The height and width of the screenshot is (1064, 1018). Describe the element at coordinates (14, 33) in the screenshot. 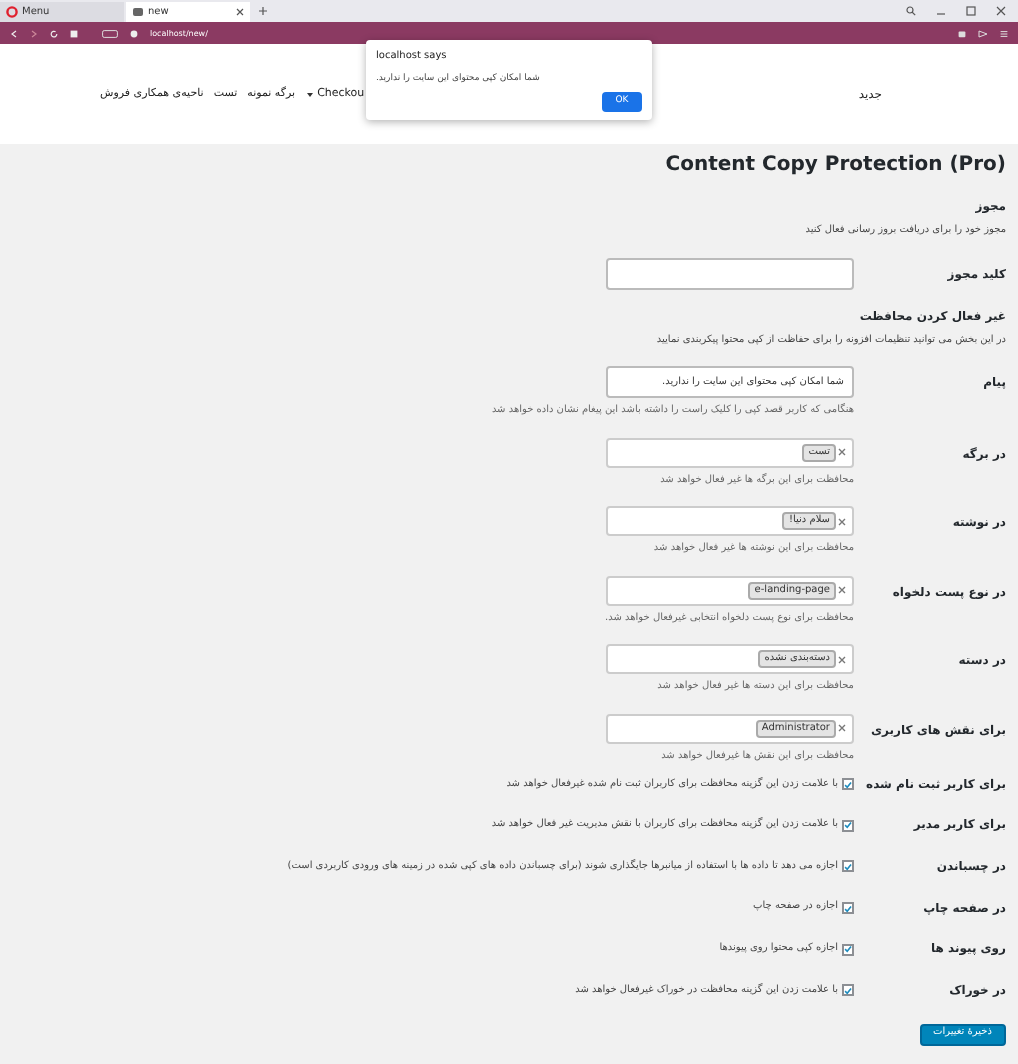

I see `back-icon` at that location.